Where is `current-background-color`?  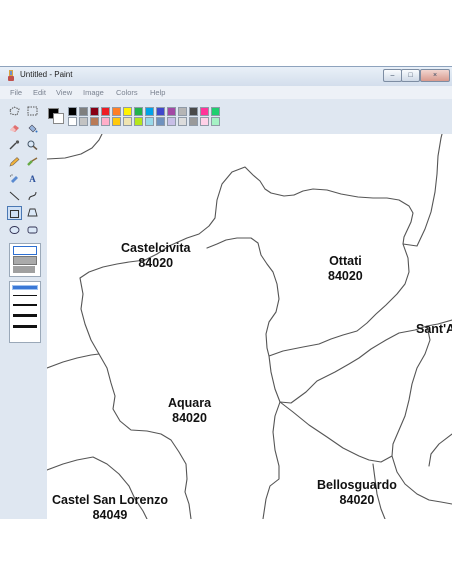 current-background-color is located at coordinates (58, 118).